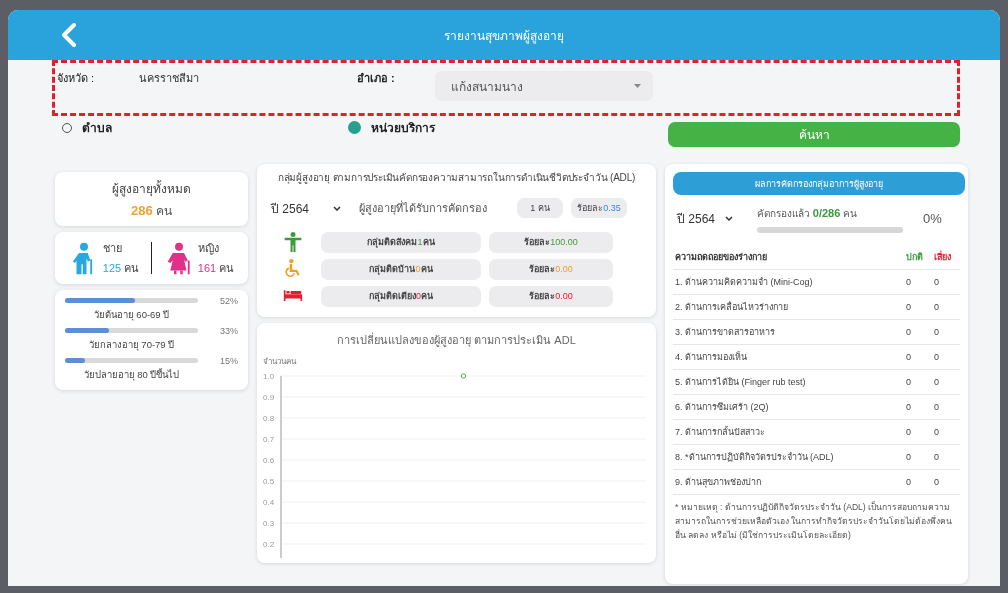  Describe the element at coordinates (228, 361) in the screenshot. I see `age-percent: 15%` at that location.